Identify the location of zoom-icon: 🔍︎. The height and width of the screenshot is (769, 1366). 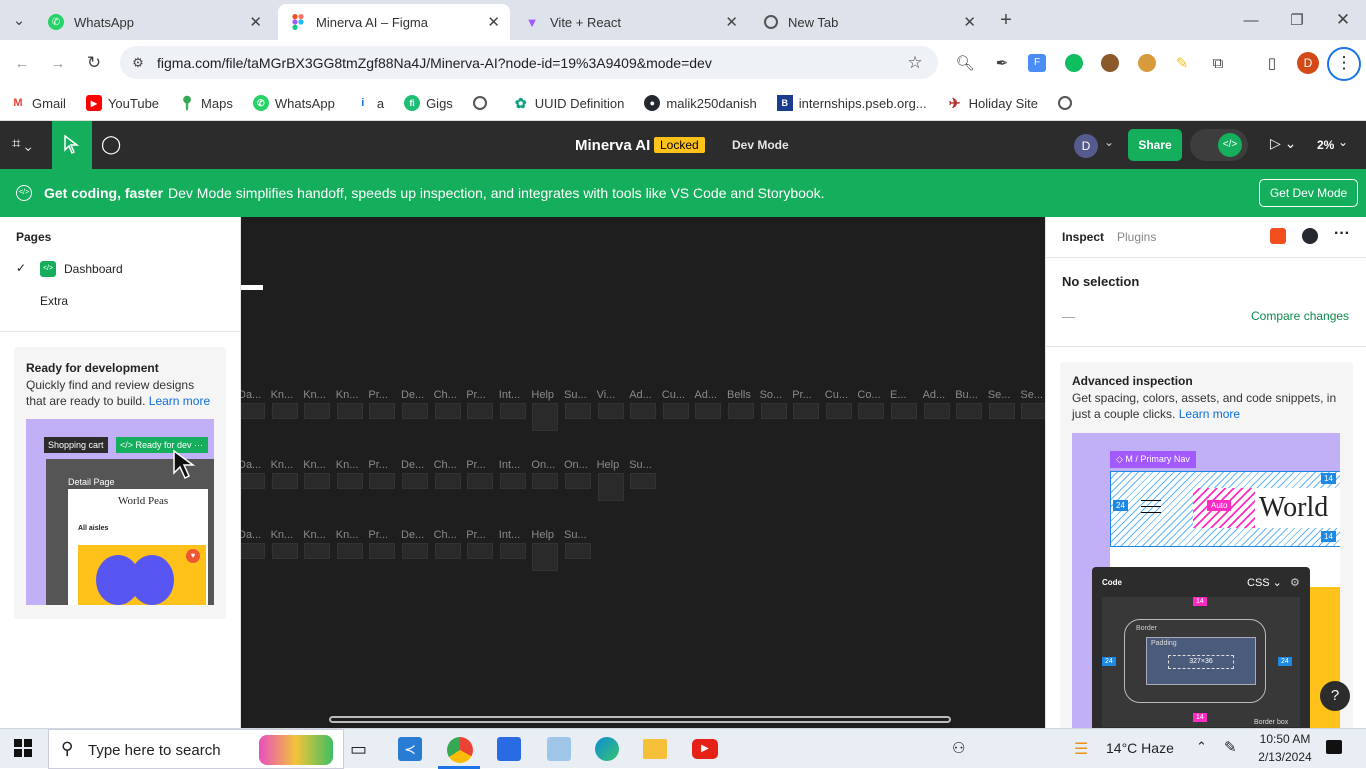
(965, 63).